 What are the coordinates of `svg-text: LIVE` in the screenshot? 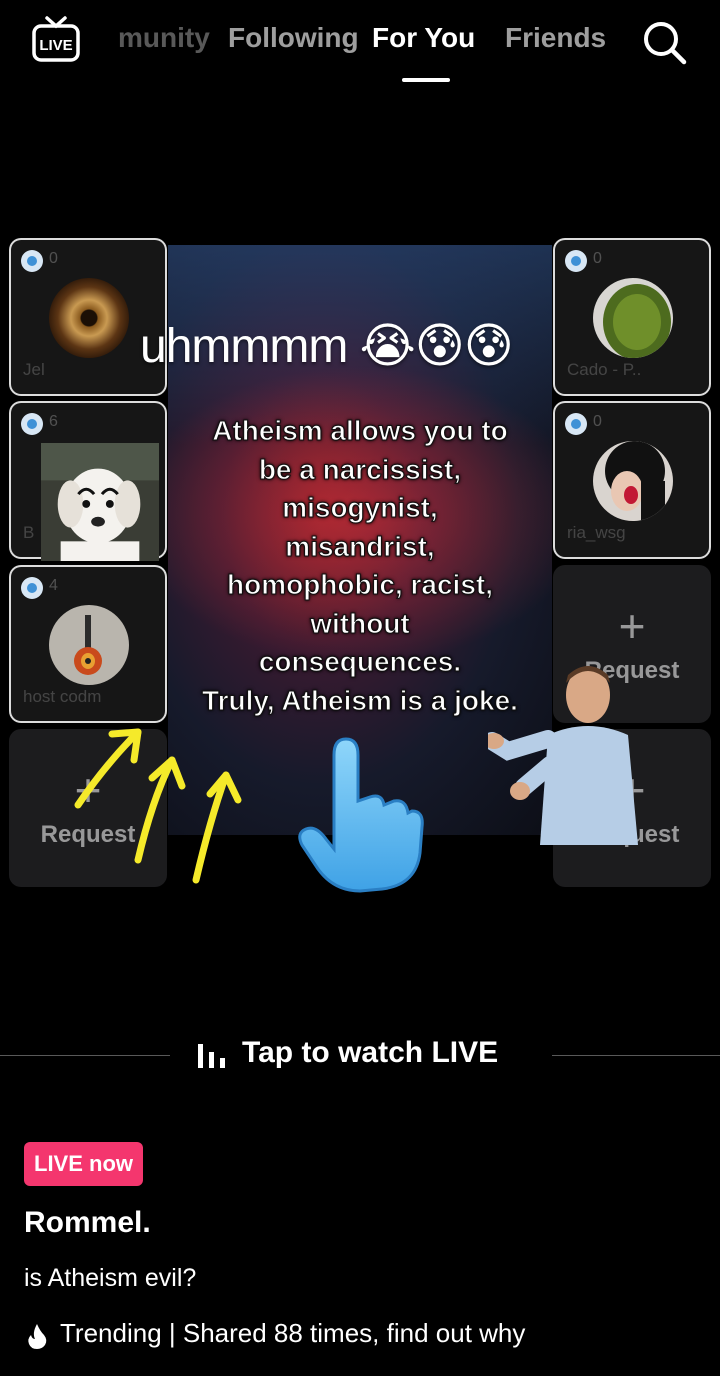 It's located at (55, 45).